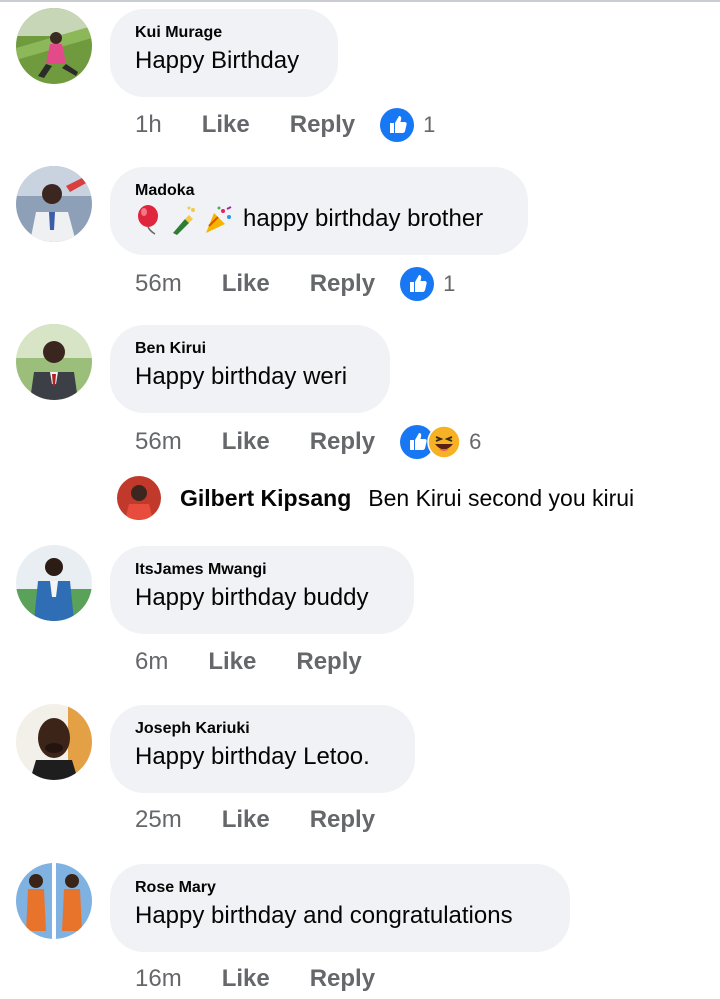  What do you see at coordinates (501, 497) in the screenshot?
I see `reply-text: Ben Kirui second you kirui` at bounding box center [501, 497].